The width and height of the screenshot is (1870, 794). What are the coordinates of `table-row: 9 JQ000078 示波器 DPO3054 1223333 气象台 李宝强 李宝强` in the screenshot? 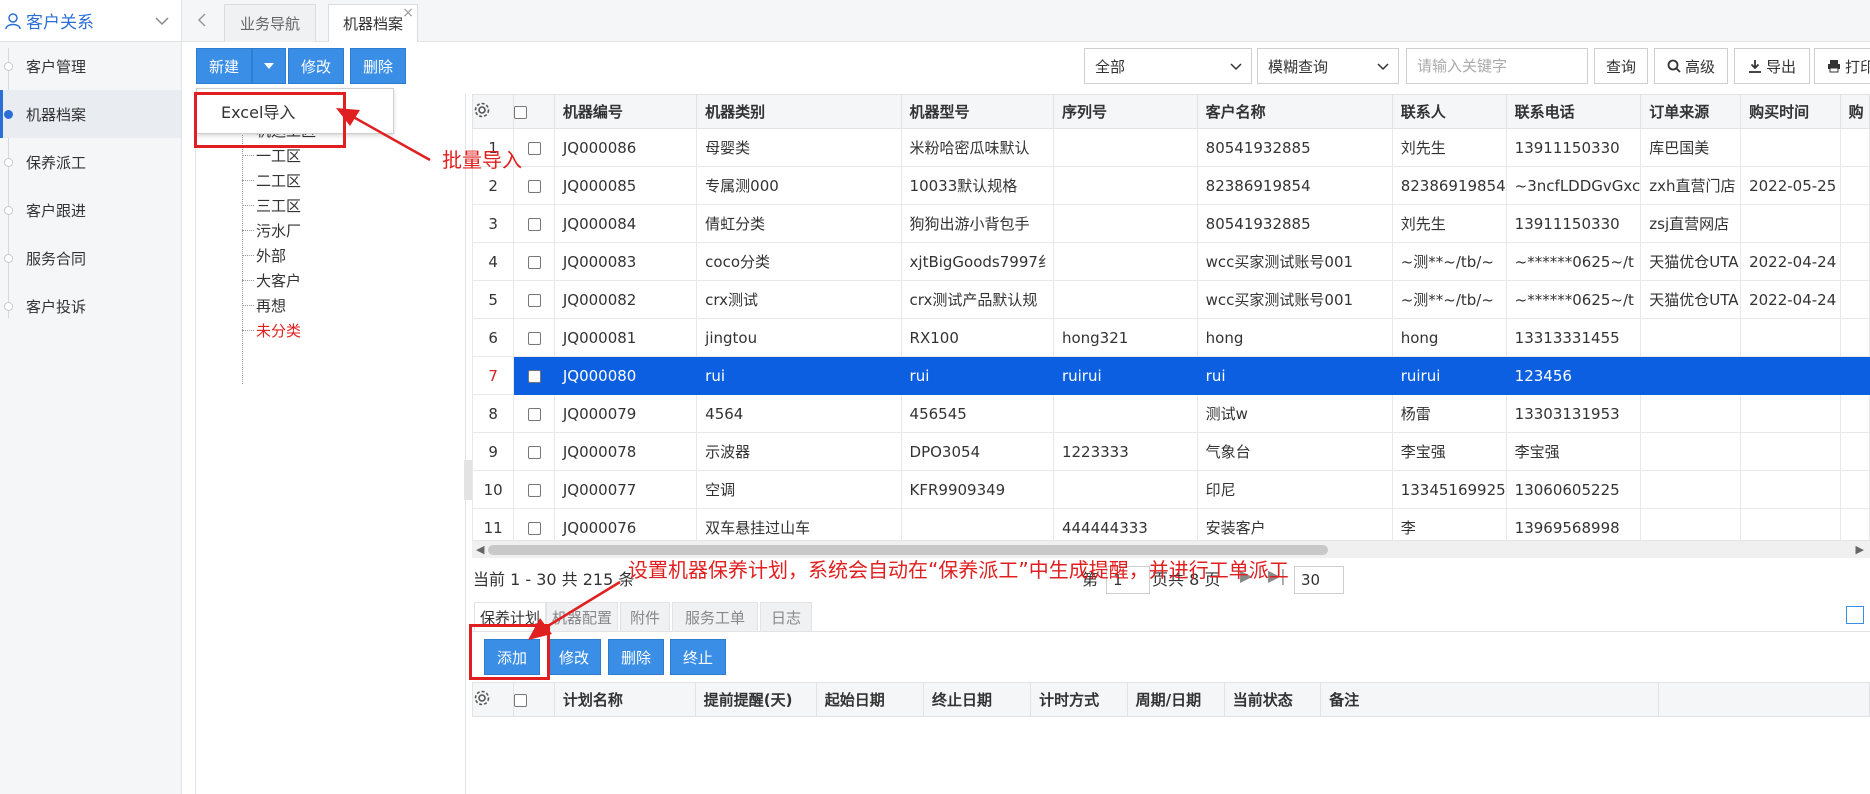 It's located at (1171, 451).